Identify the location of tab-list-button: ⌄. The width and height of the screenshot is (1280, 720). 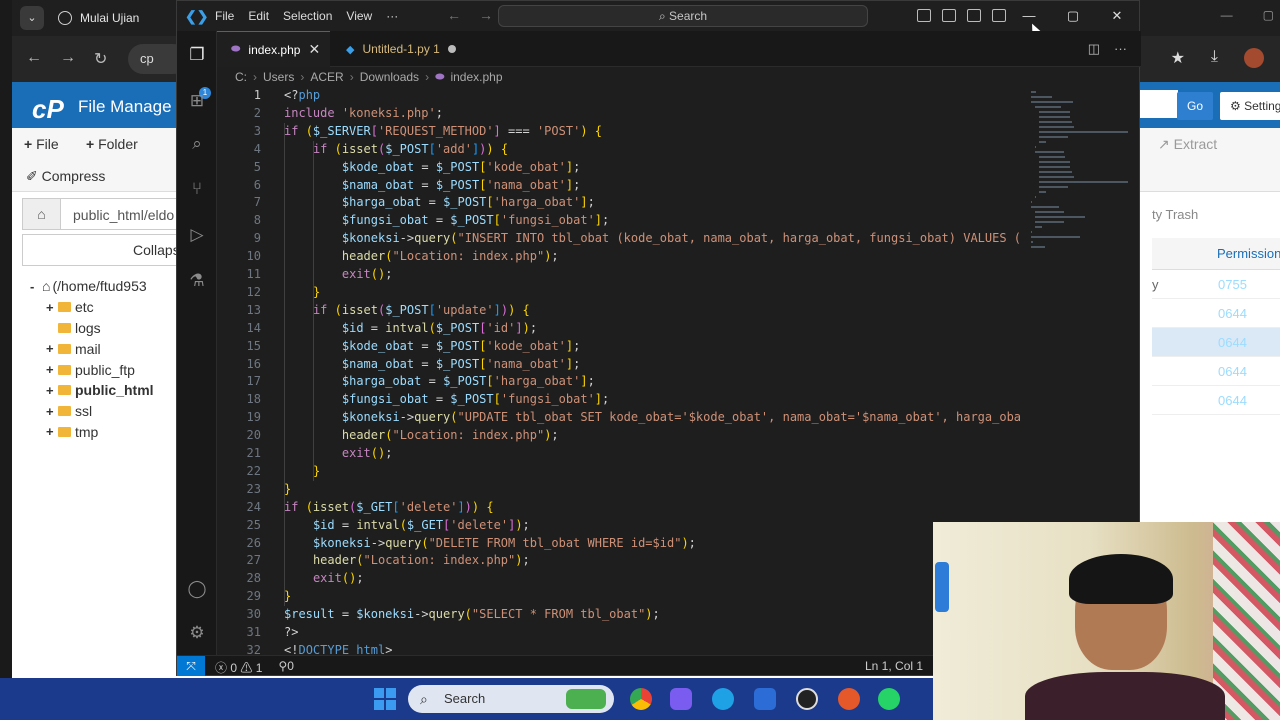
(32, 18).